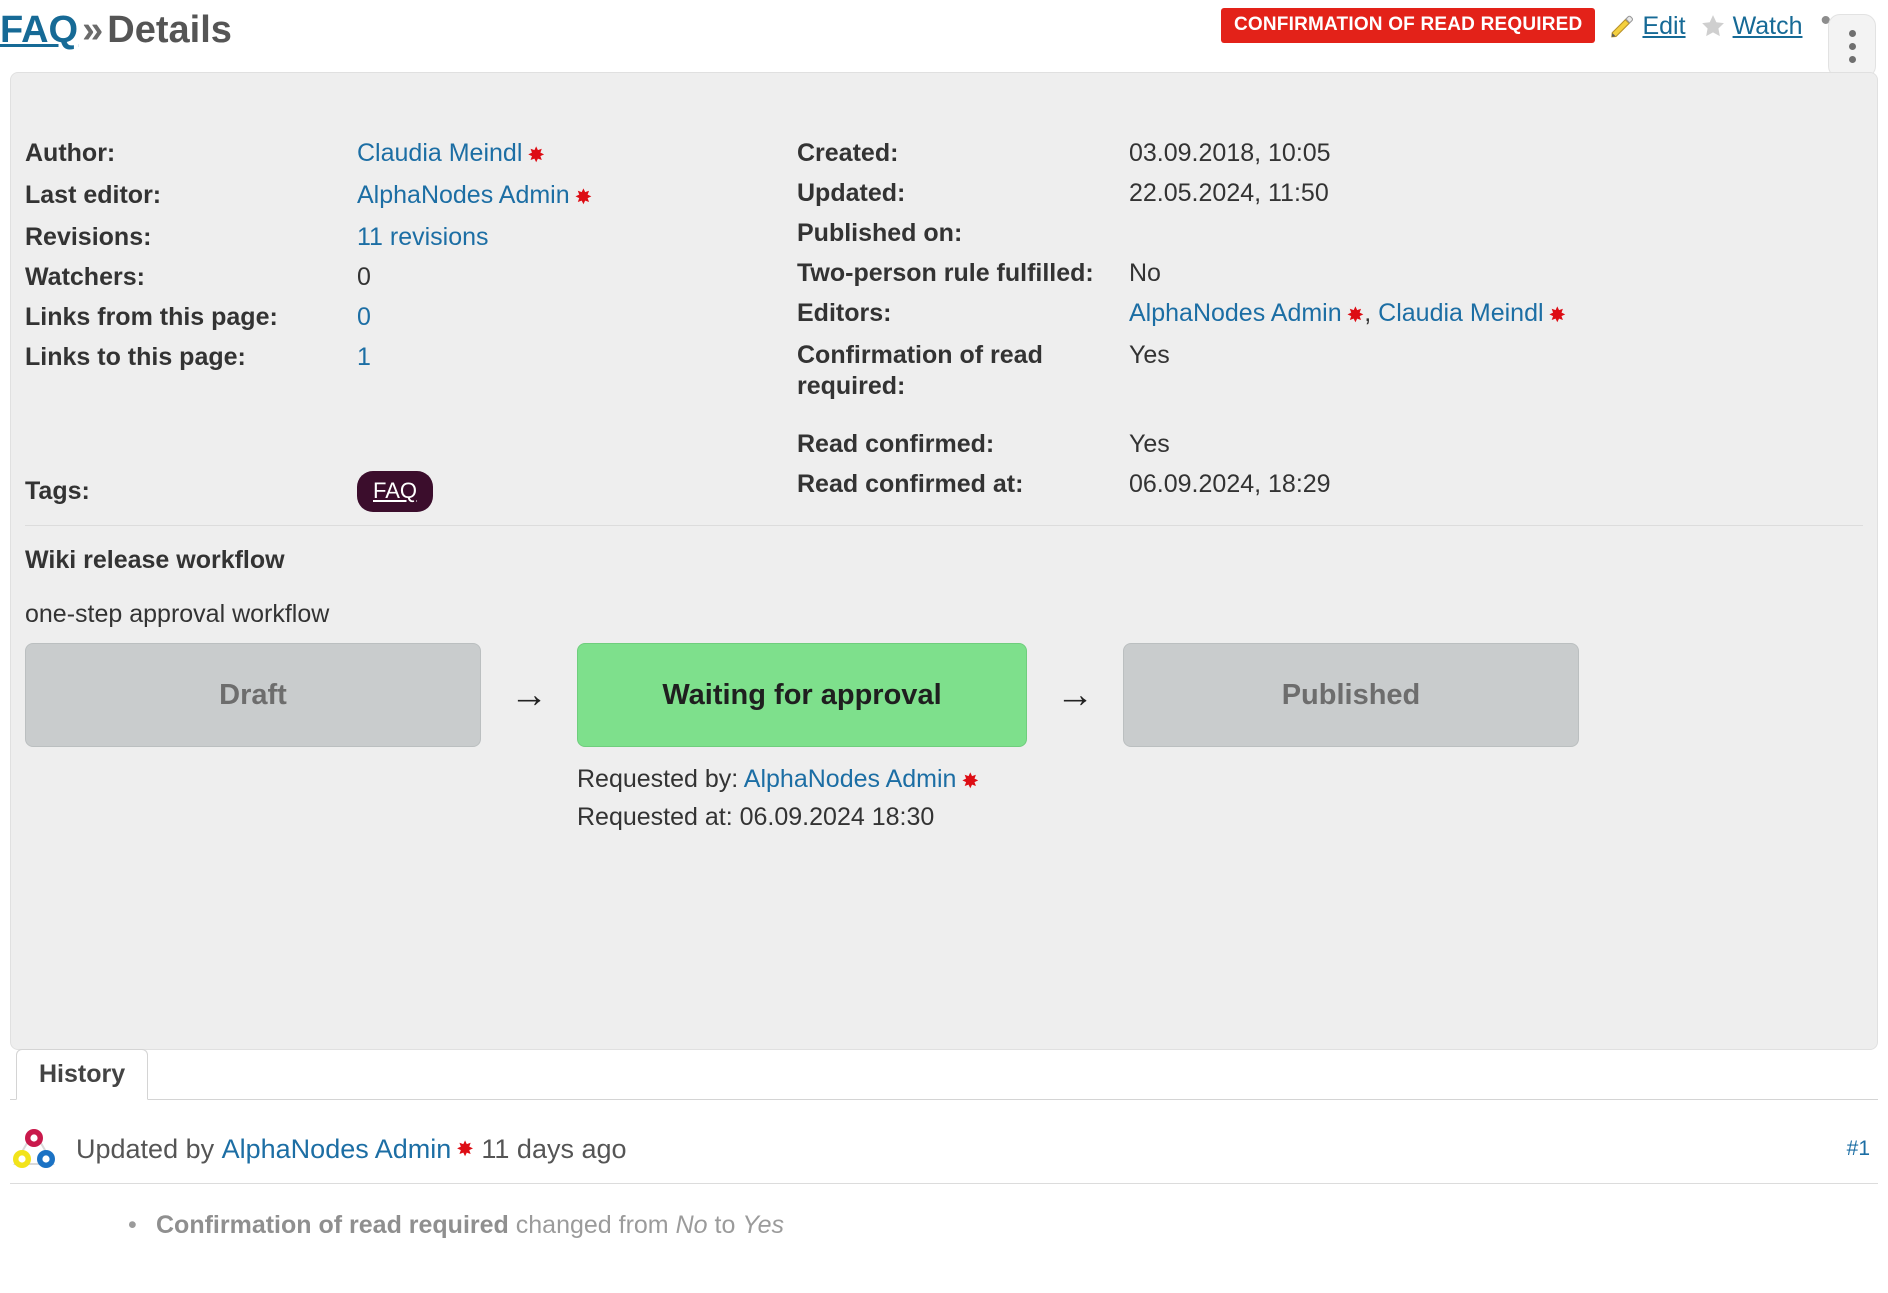 Image resolution: width=1888 pixels, height=1293 pixels. What do you see at coordinates (425, 277) in the screenshot?
I see `detail-row-watchers: Watchers: 0` at bounding box center [425, 277].